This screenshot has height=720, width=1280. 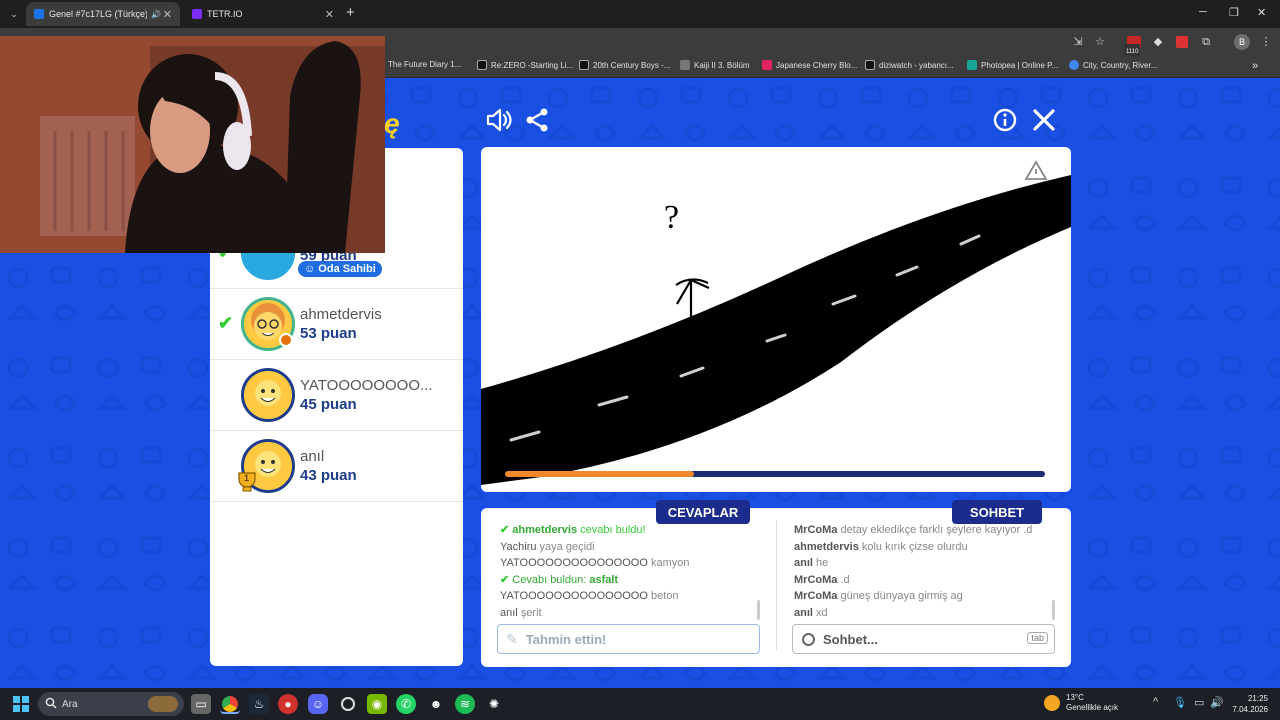 What do you see at coordinates (642, 639) in the screenshot?
I see `guess-input` at bounding box center [642, 639].